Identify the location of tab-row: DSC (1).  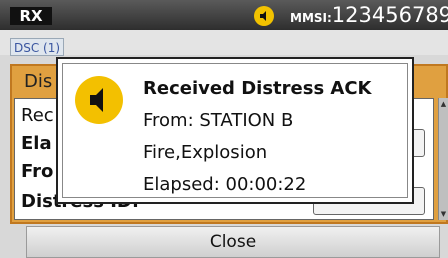
(224, 43).